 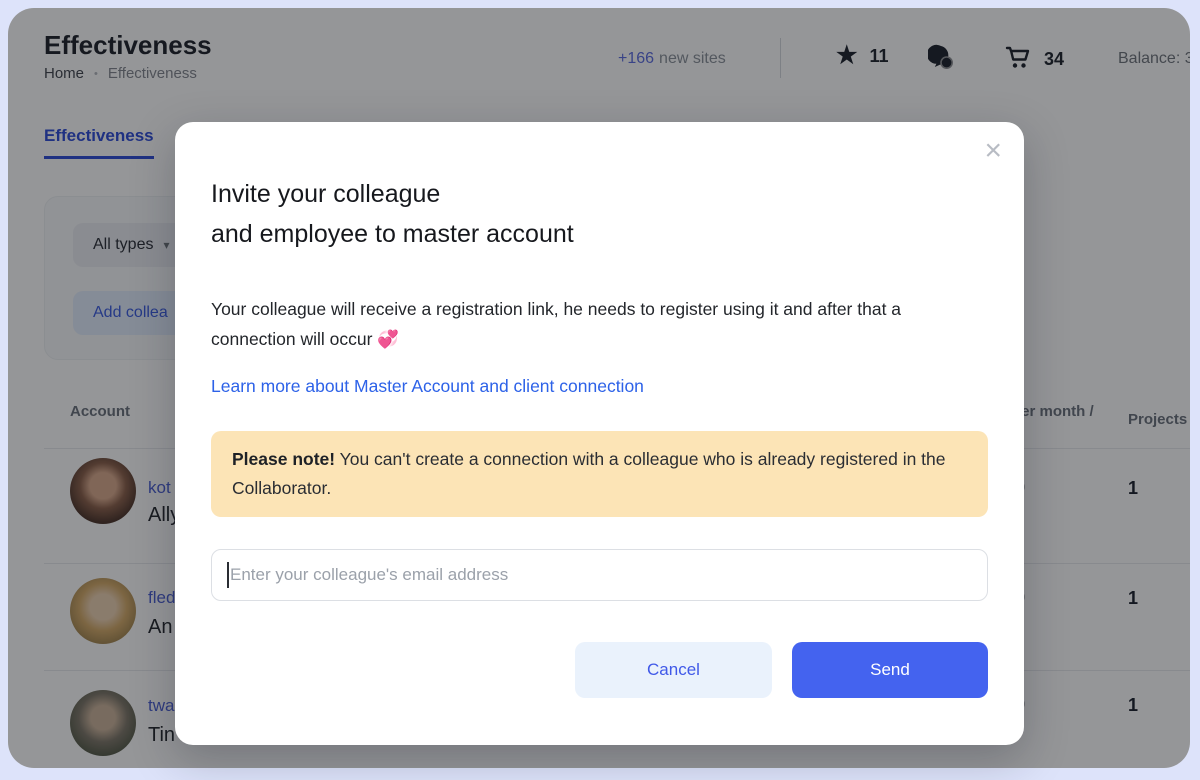 I want to click on modal-title-line1: Invite your colleague, so click(x=326, y=194).